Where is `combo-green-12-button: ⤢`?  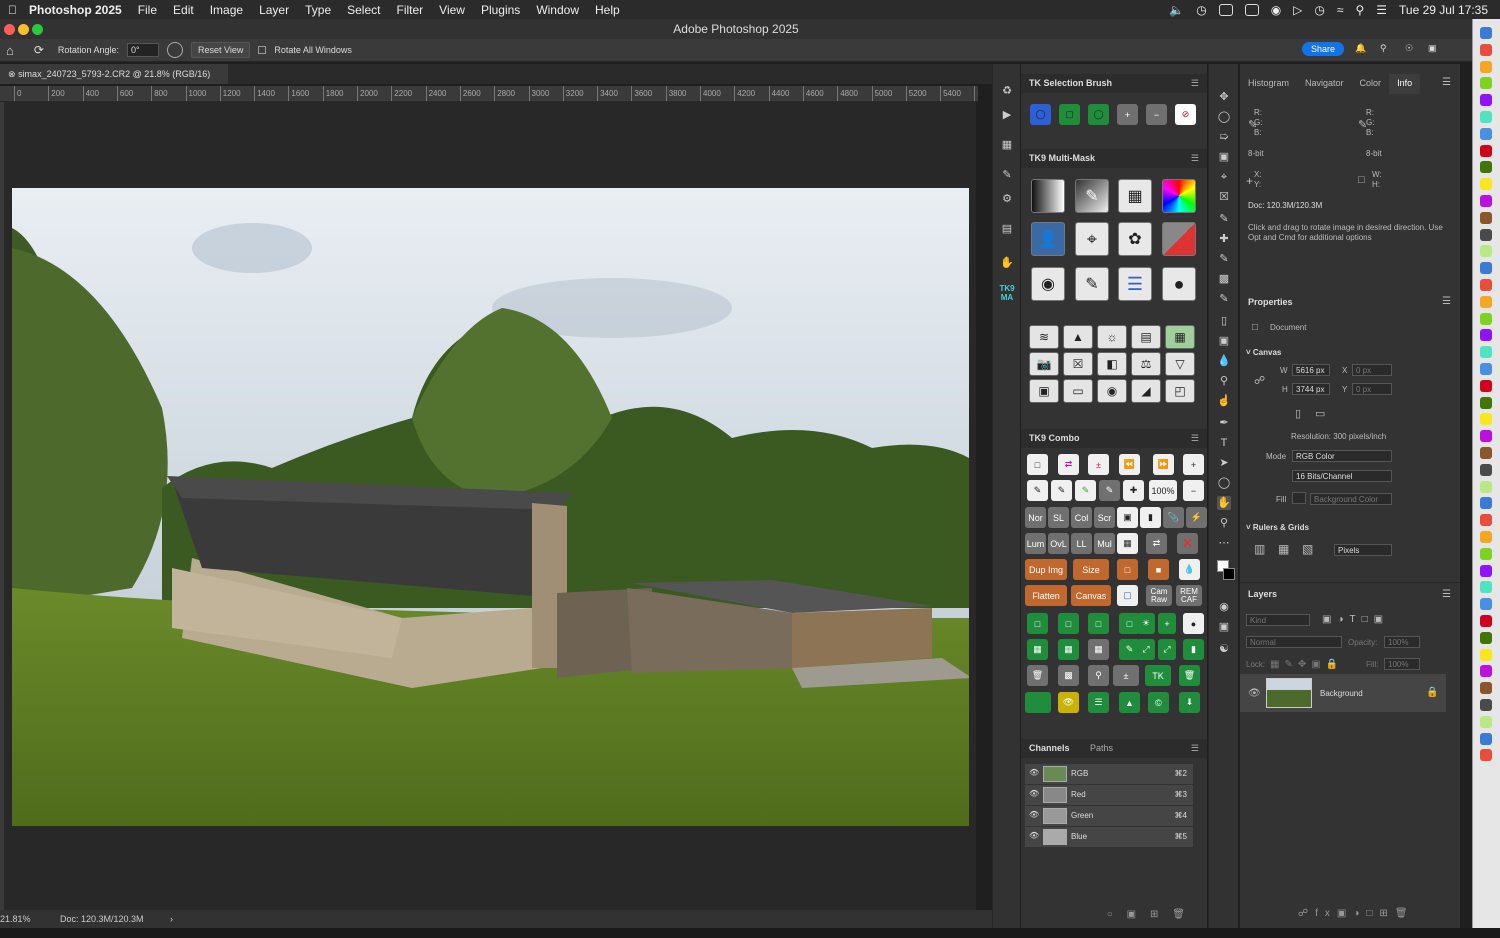 combo-green-12-button: ⤢ is located at coordinates (1146, 649).